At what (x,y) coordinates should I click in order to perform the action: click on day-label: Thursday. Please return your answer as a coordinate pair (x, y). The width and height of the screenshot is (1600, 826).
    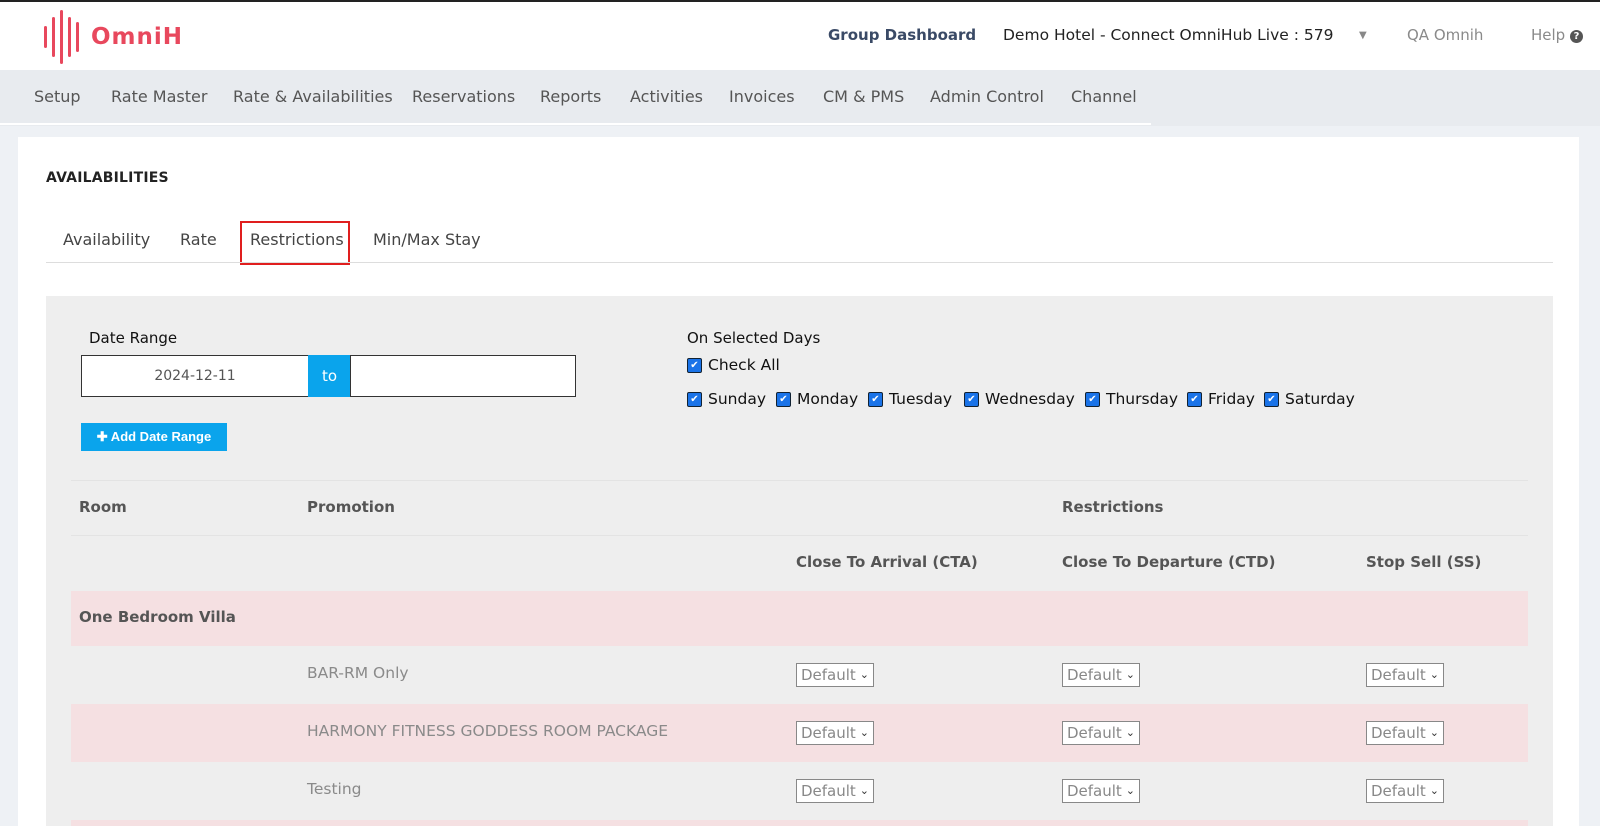
    Looking at the image, I should click on (1142, 399).